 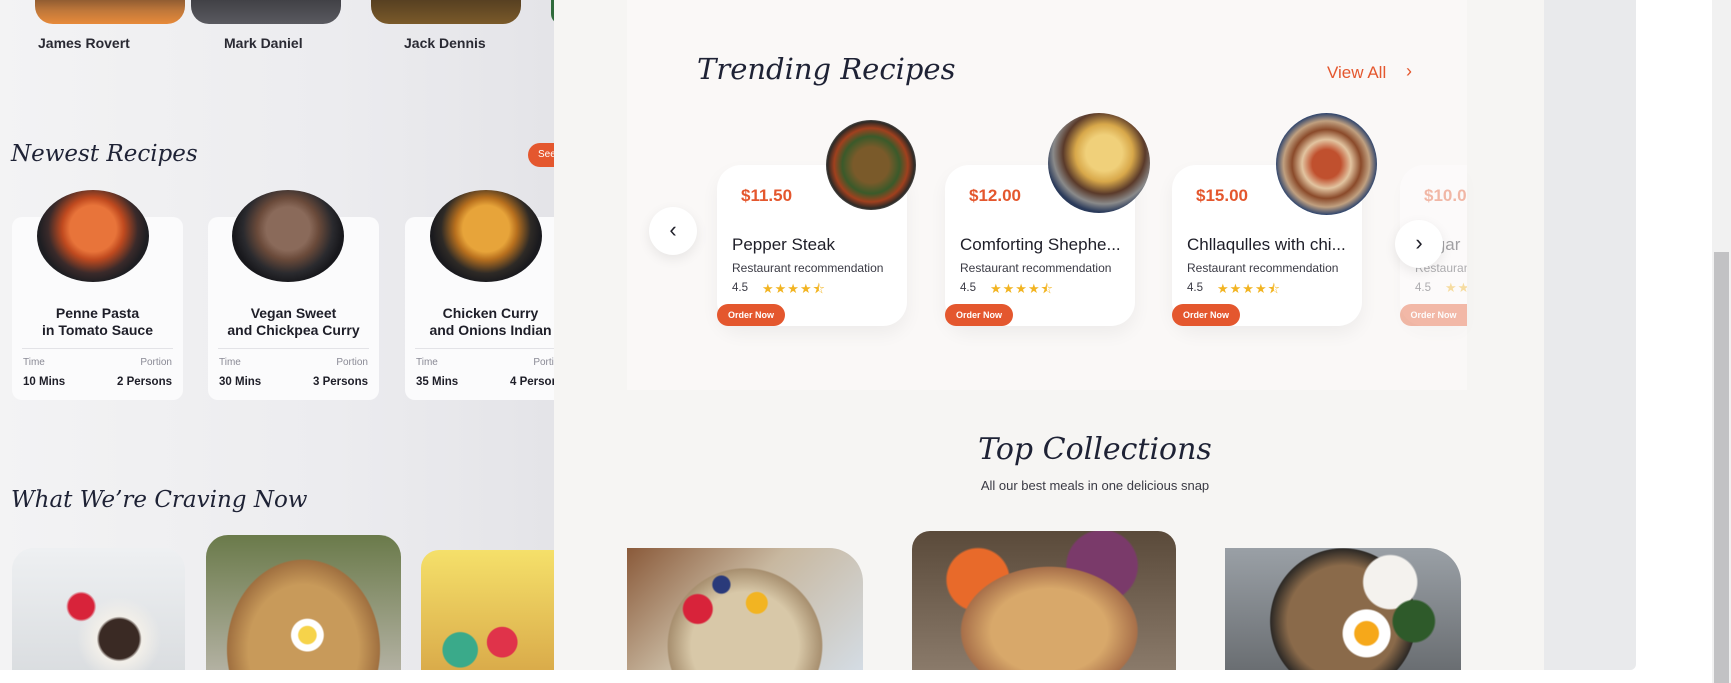 I want to click on scrollbar-thumb, so click(x=1721, y=467).